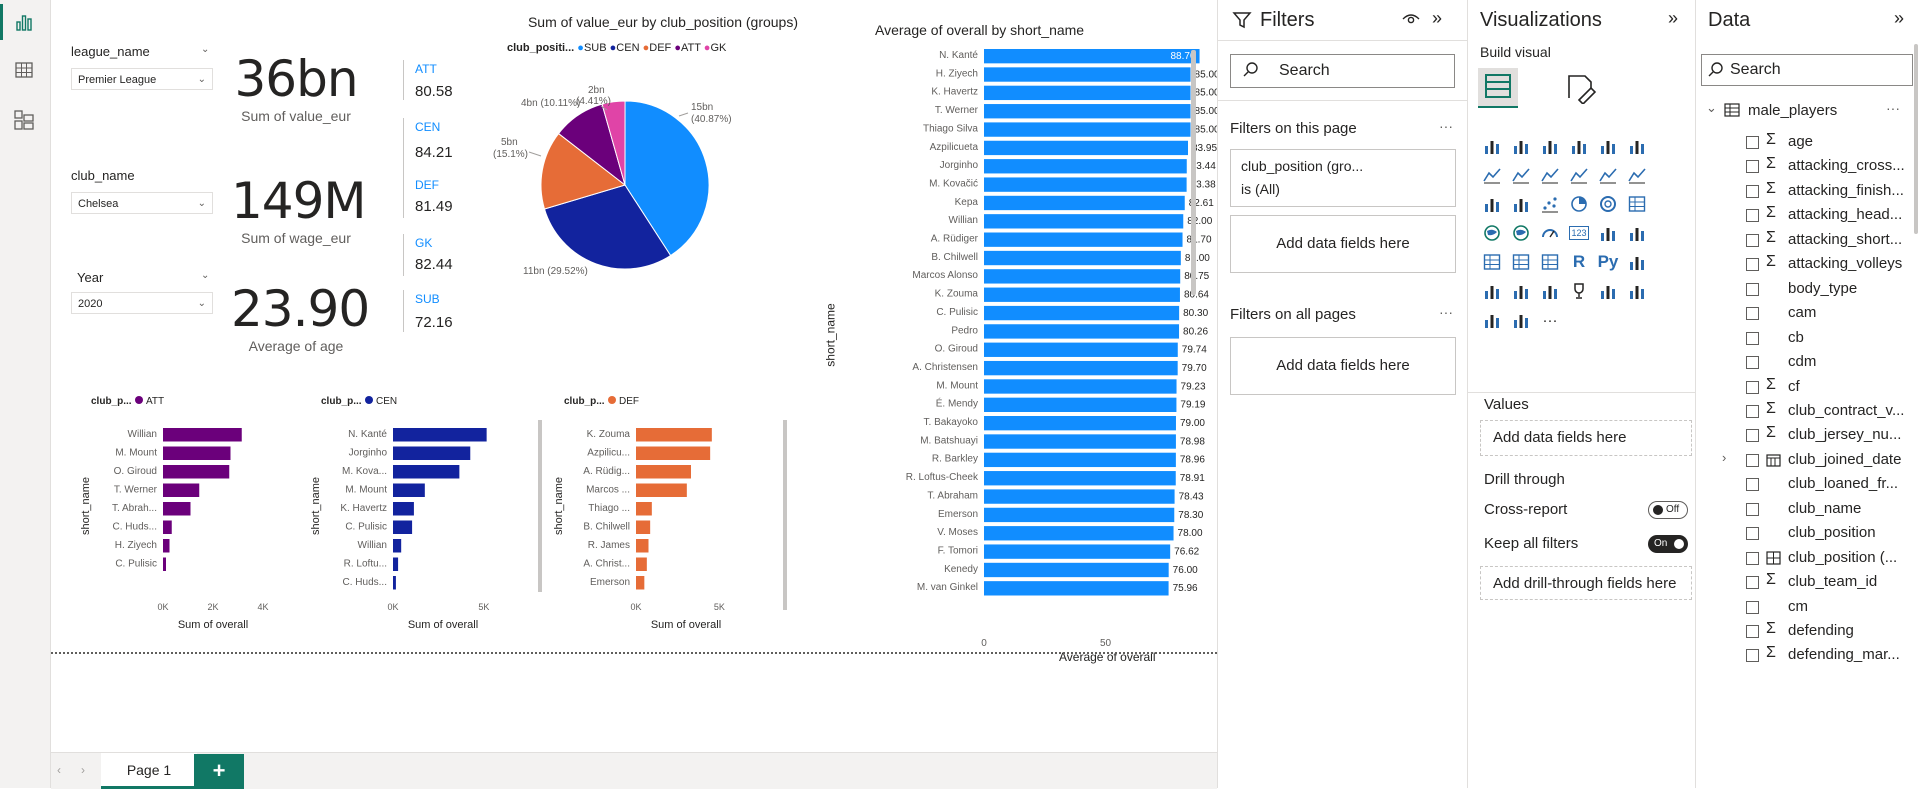 Image resolution: width=1919 pixels, height=789 pixels. What do you see at coordinates (1343, 366) in the screenshot?
I see `filters-all-drop-zone: Add data fields here` at bounding box center [1343, 366].